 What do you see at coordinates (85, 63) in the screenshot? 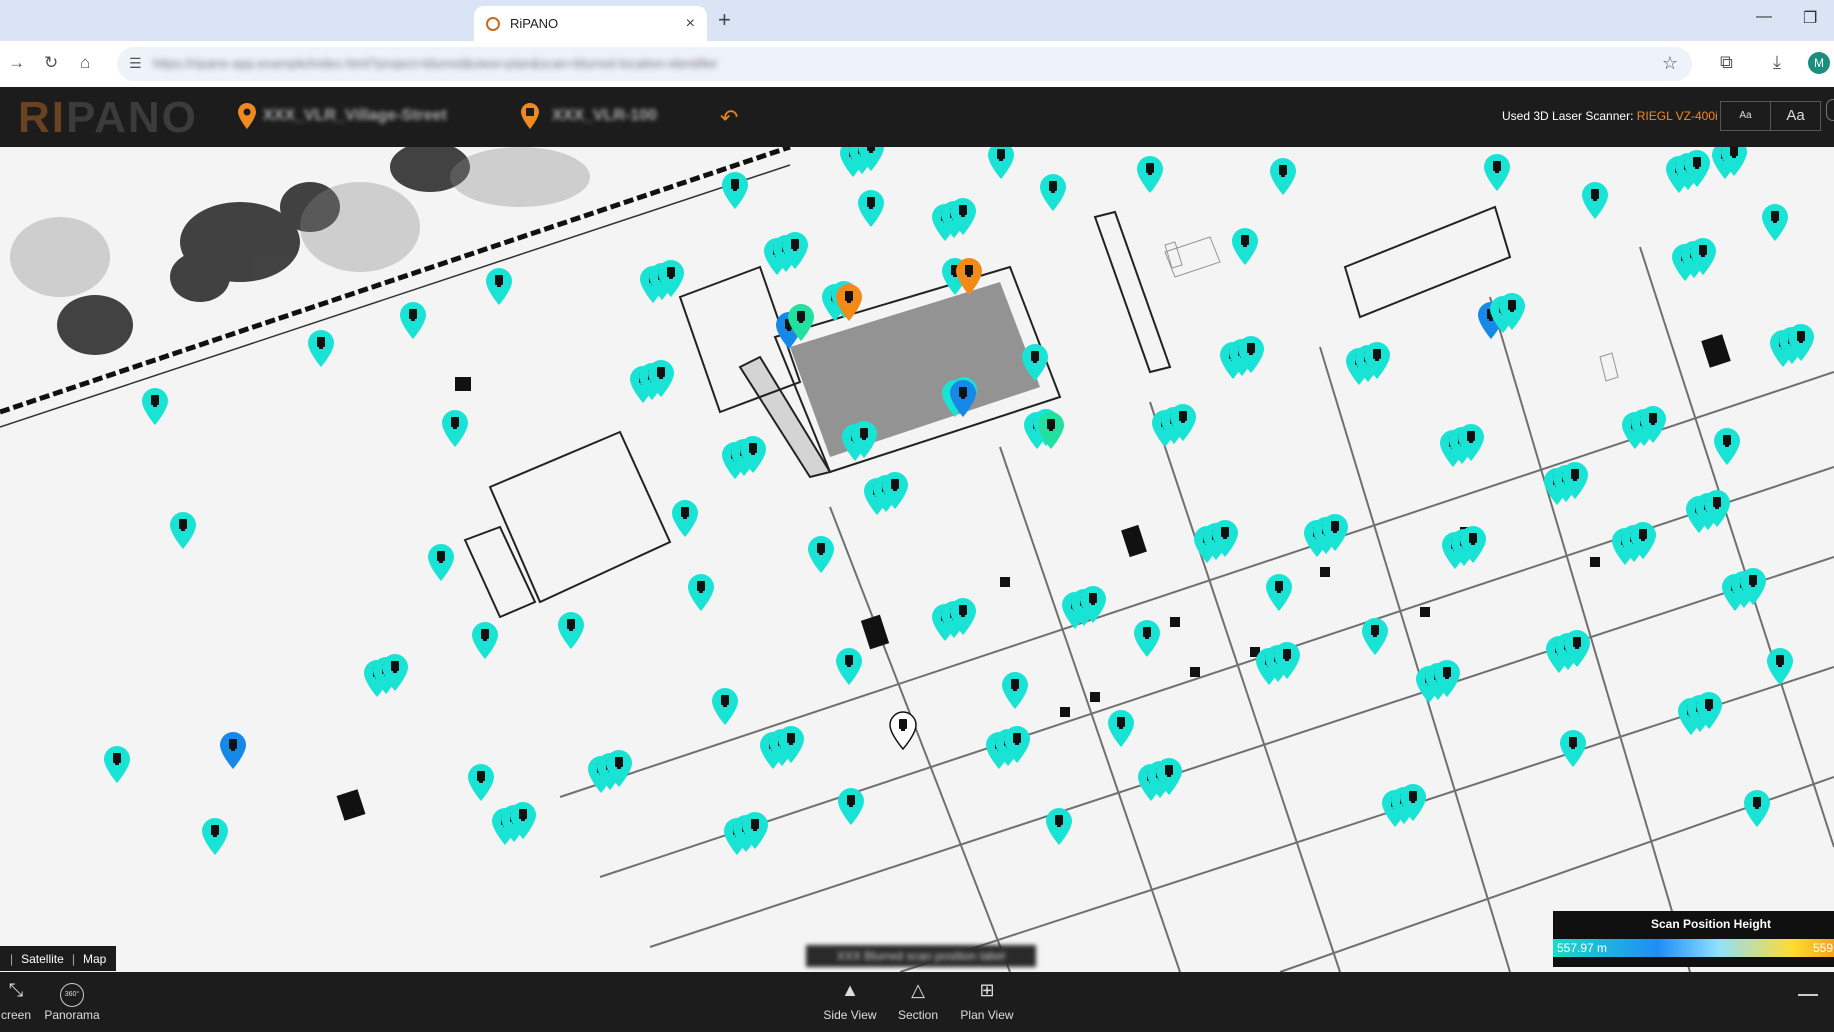
I see `home-icon: ⌂` at bounding box center [85, 63].